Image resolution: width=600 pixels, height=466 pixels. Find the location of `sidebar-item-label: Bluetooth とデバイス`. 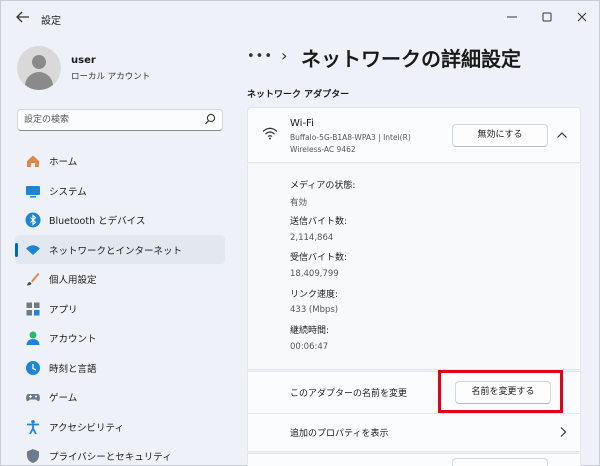

sidebar-item-label: Bluetooth とデバイス is located at coordinates (97, 221).